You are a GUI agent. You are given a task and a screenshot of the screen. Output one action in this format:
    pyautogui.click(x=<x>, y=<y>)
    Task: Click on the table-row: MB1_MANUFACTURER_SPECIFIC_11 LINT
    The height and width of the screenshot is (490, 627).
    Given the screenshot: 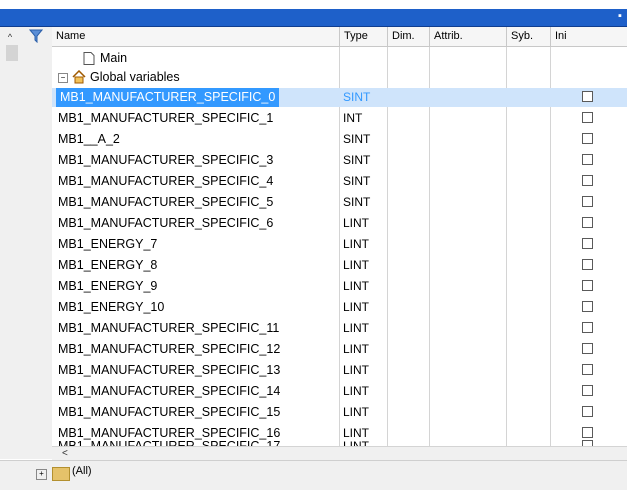 What is the action you would take?
    pyautogui.click(x=339, y=328)
    